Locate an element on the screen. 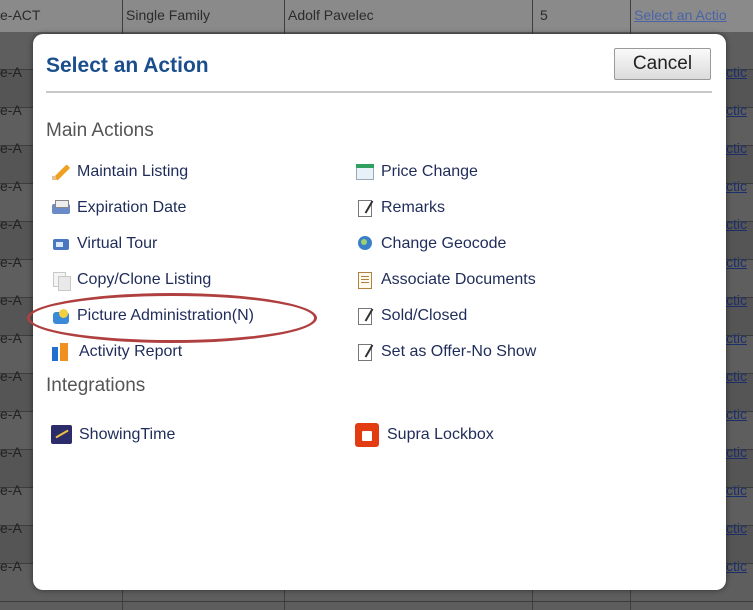 The image size is (753, 610). copy-clone-listing-action: Copy/Clone Listing is located at coordinates (131, 280).